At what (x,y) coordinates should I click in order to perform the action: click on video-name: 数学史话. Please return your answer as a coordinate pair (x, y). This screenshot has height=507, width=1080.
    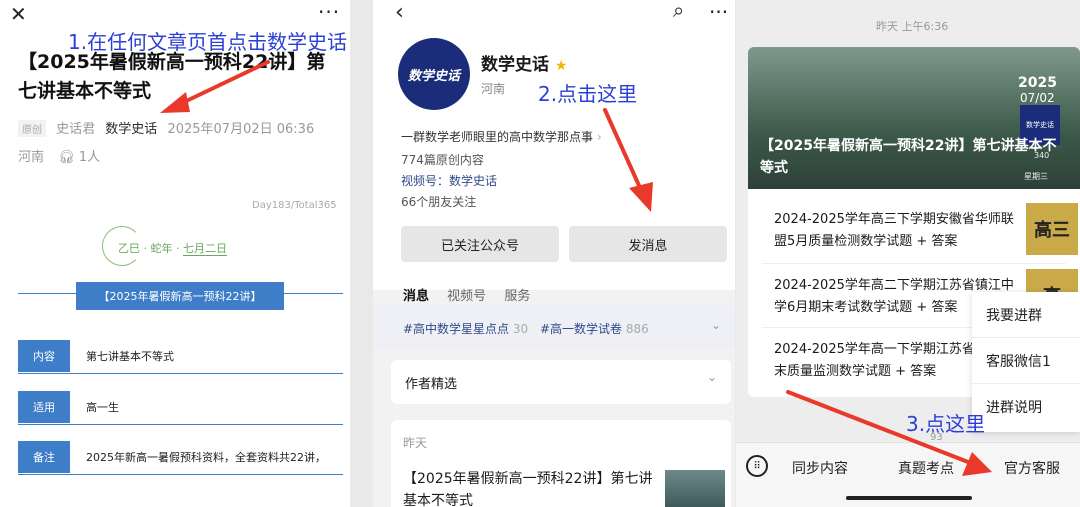
    Looking at the image, I should click on (473, 181).